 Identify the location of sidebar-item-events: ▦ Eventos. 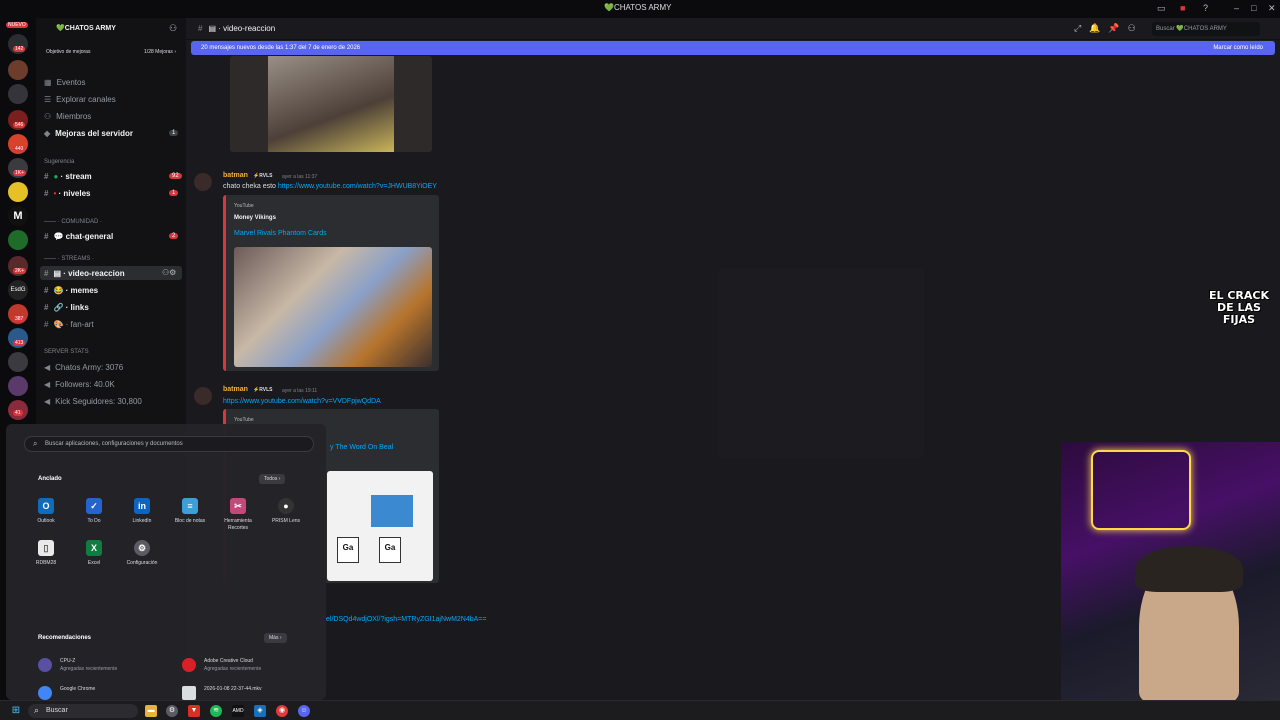
(64, 82).